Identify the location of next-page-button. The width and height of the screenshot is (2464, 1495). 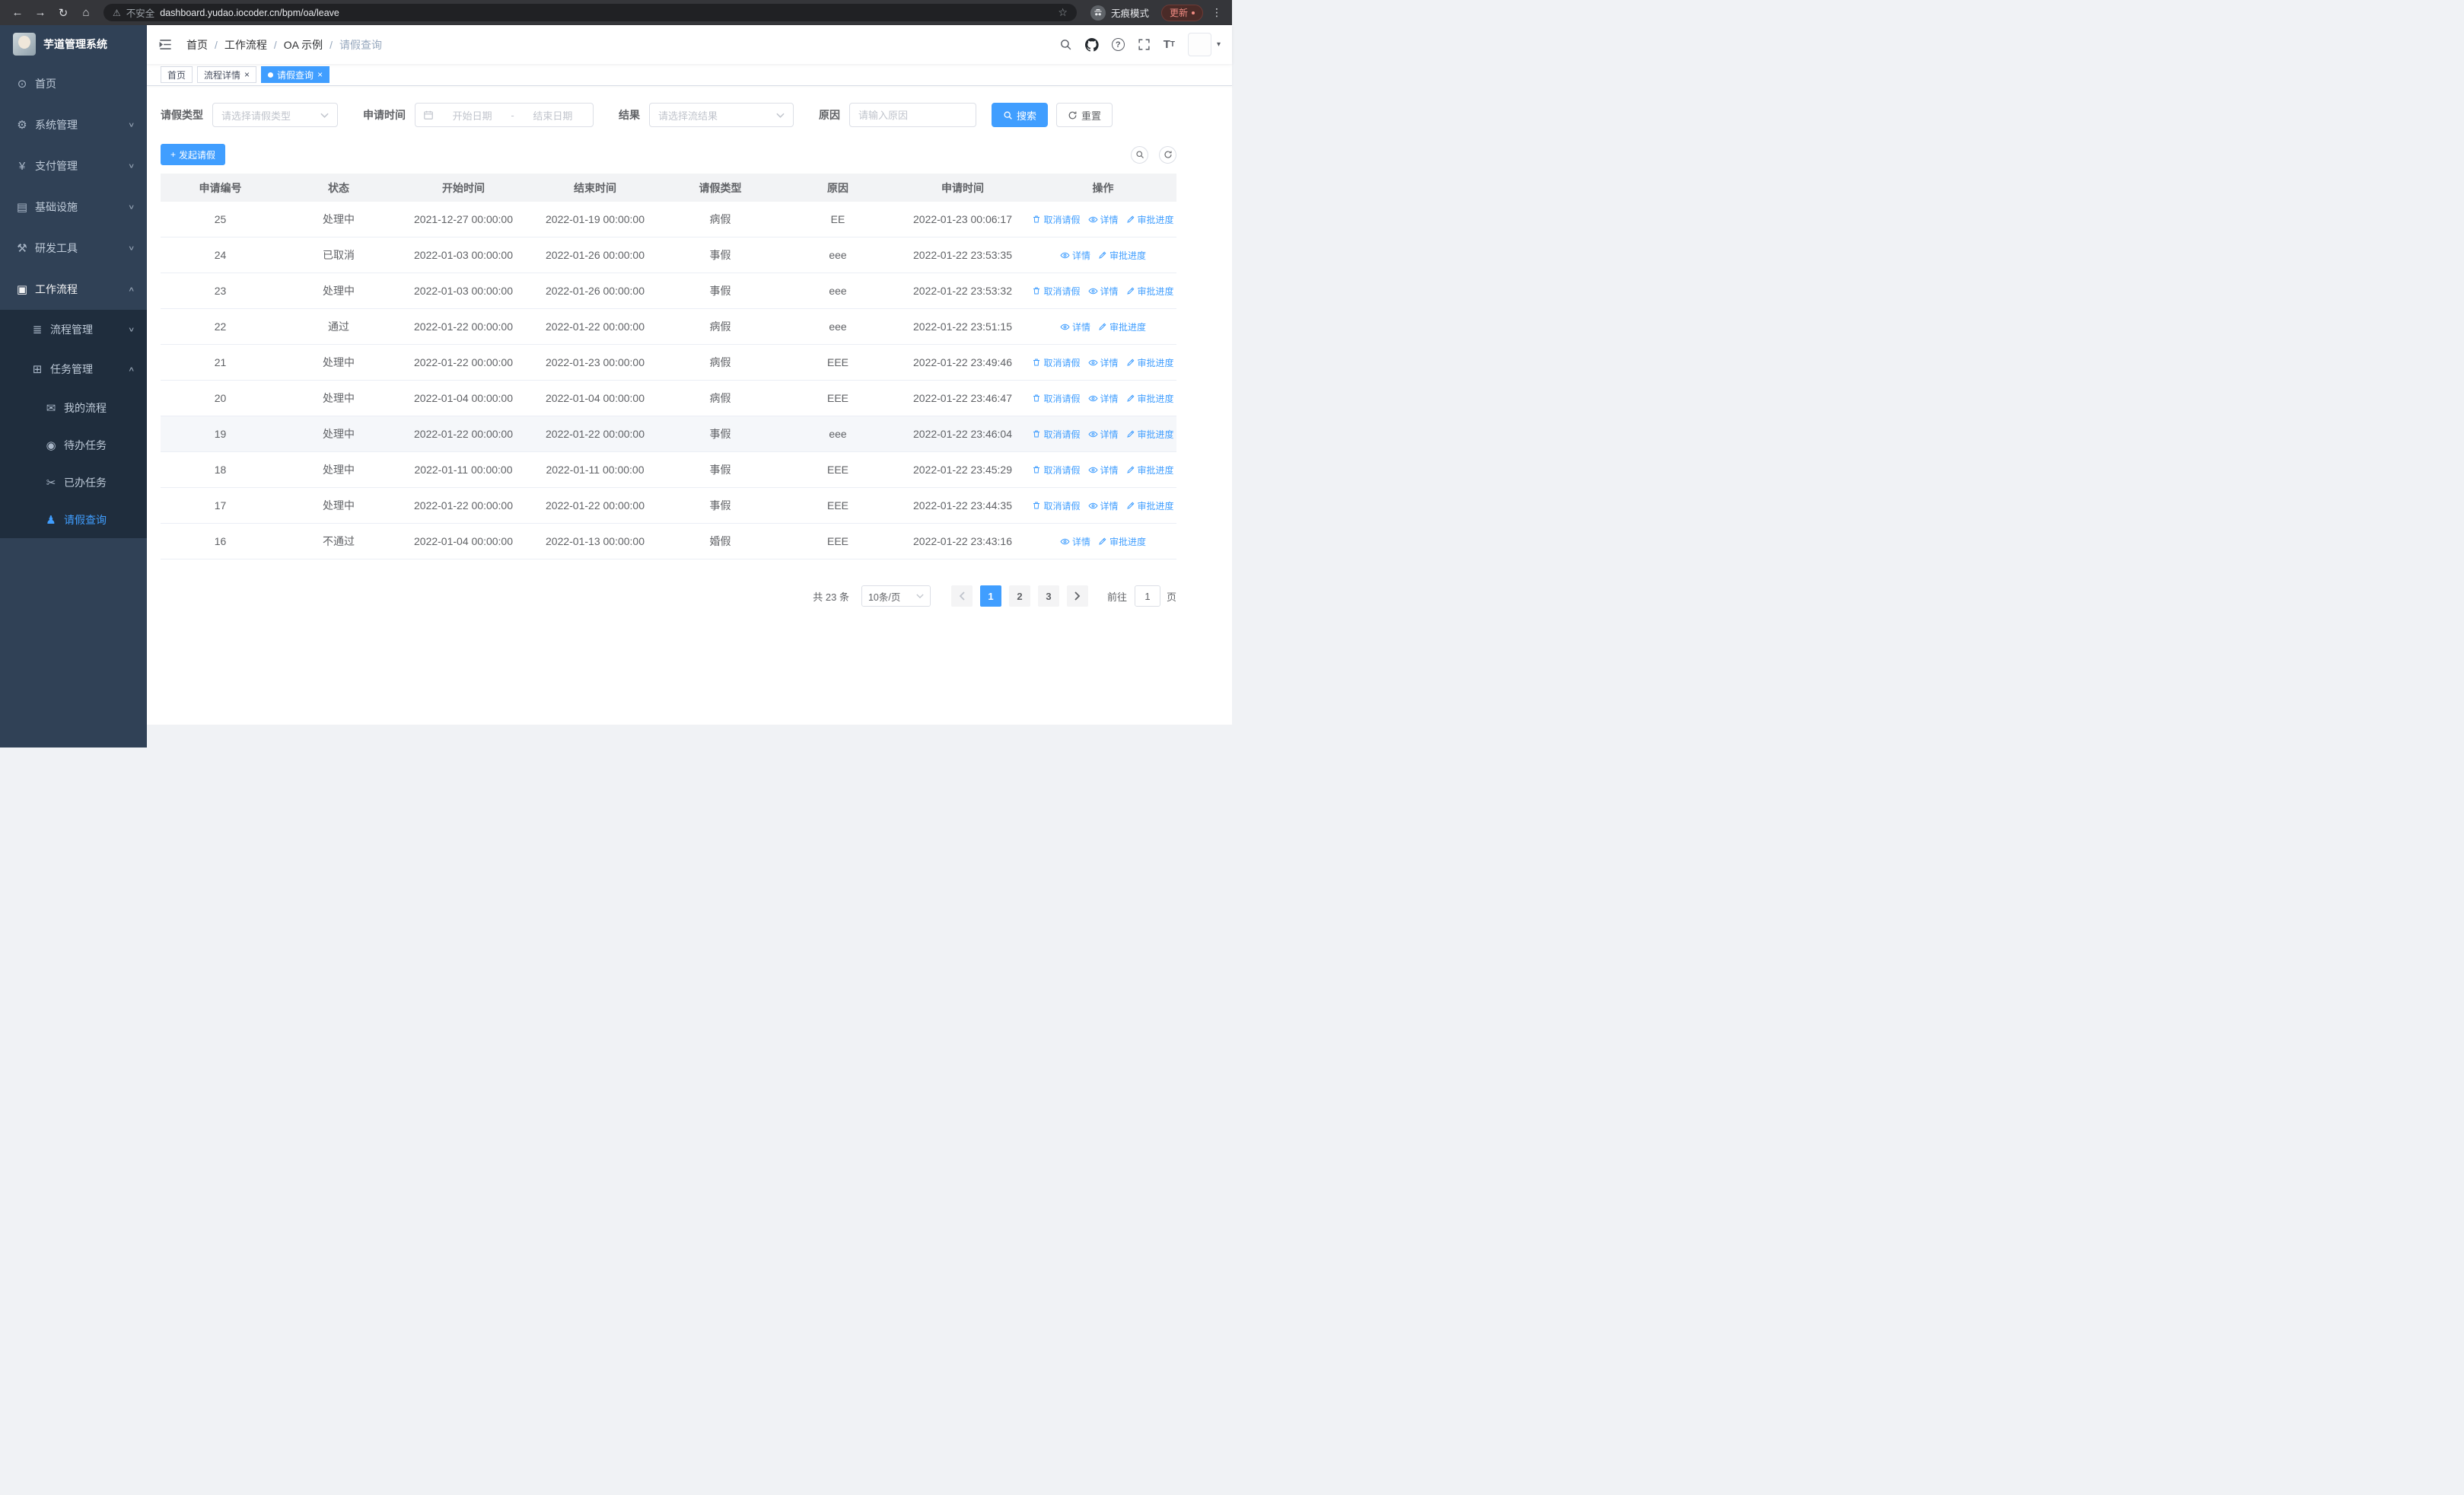
(1077, 596).